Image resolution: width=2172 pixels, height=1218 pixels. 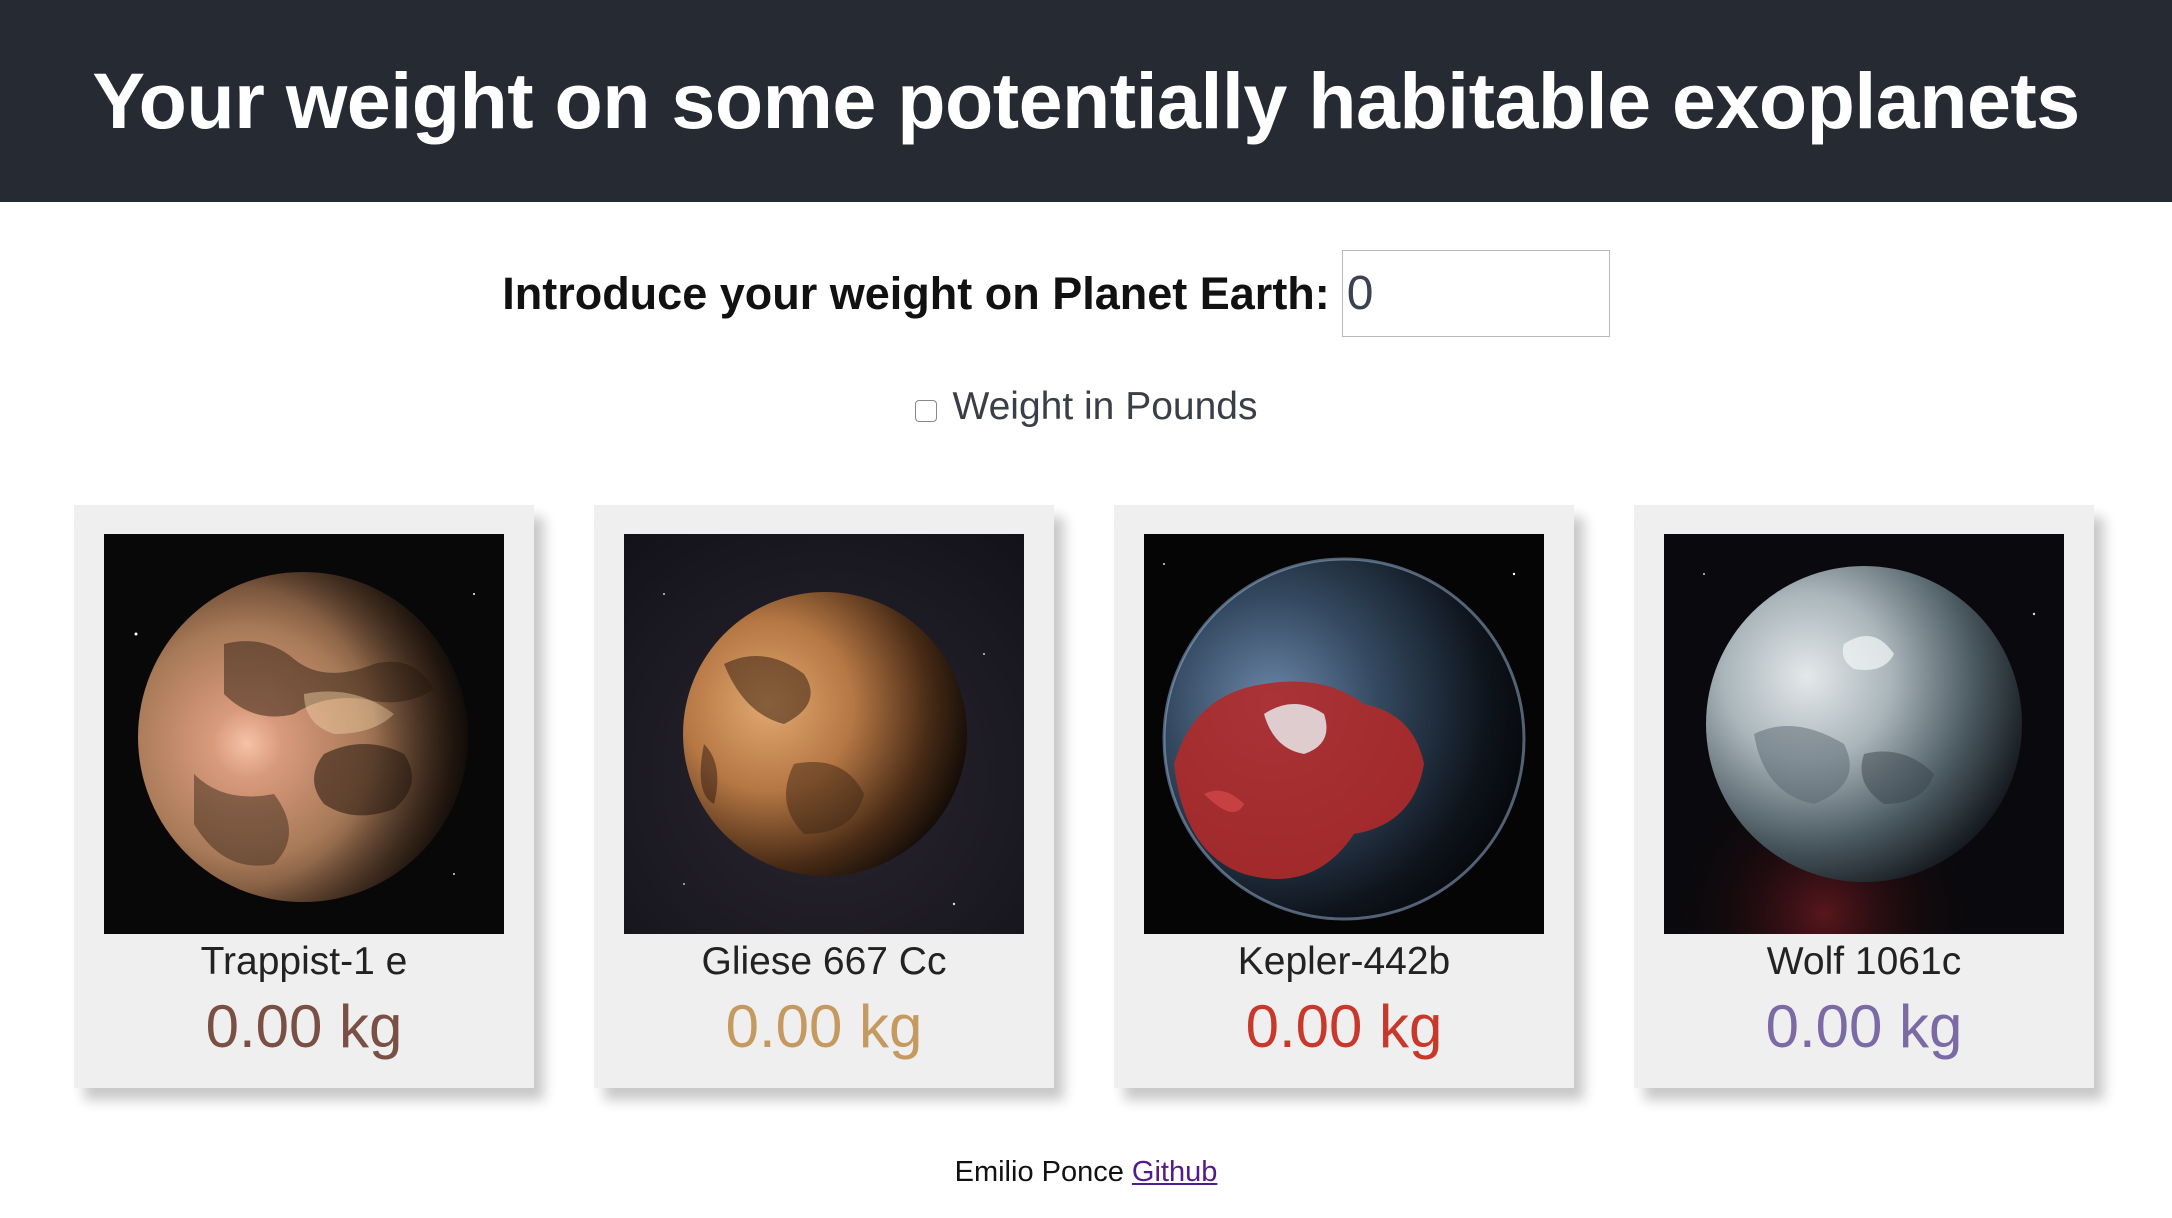 I want to click on planet-name: Gliese 667 Cc, so click(x=824, y=961).